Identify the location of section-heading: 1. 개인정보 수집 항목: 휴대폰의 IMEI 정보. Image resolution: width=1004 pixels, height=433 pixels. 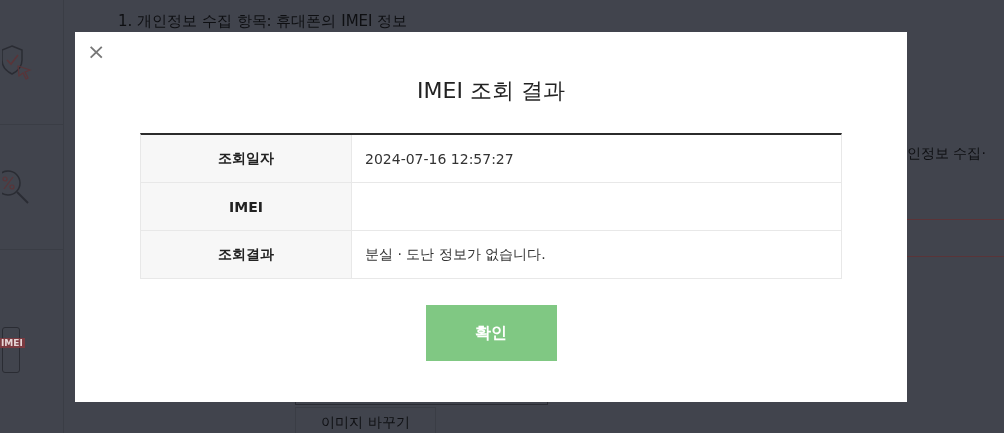
(263, 21).